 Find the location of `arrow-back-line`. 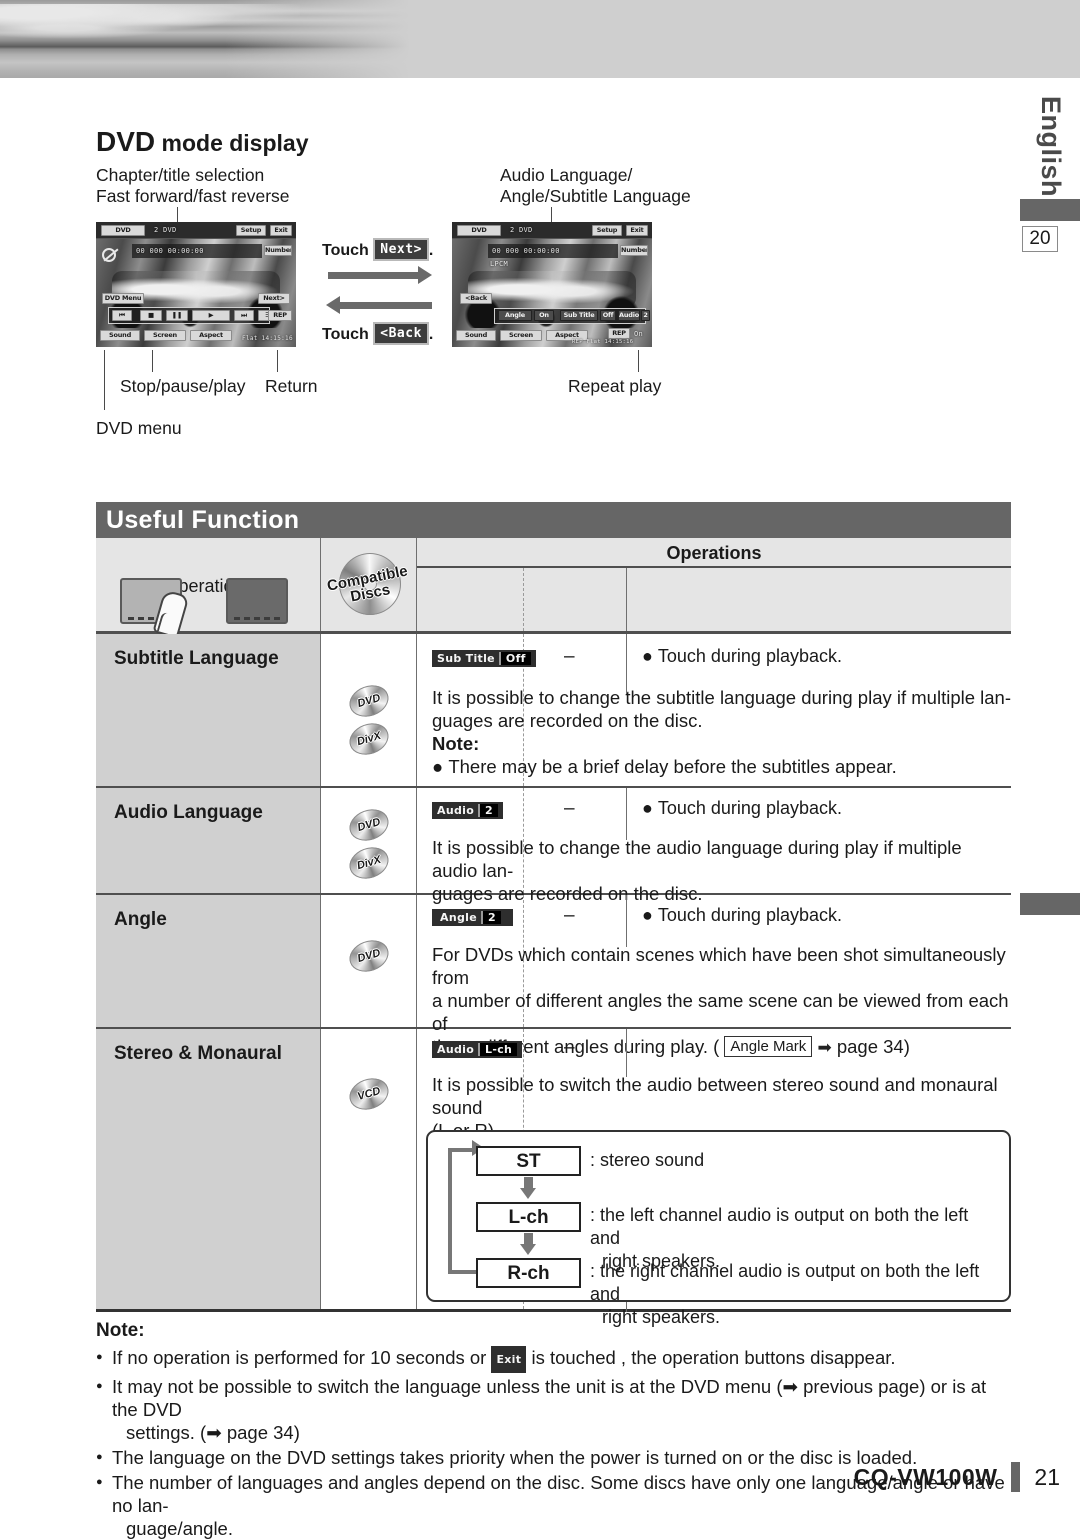

arrow-back-line is located at coordinates (386, 305).